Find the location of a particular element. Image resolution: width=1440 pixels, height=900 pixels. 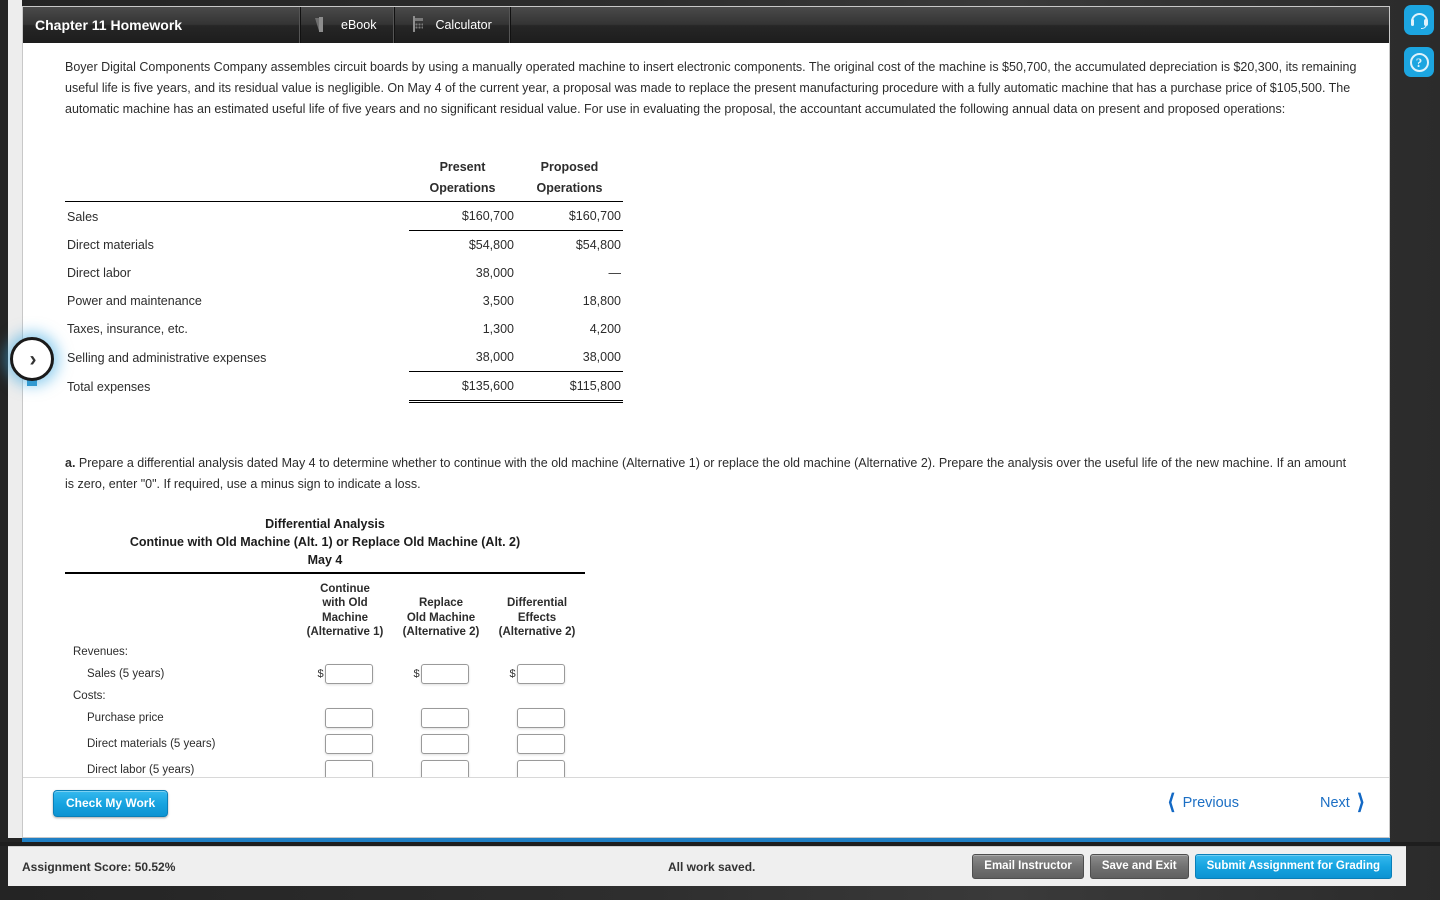

action-bar: Check My Work ⟨ Previous Next ⟩ is located at coordinates (706, 807).